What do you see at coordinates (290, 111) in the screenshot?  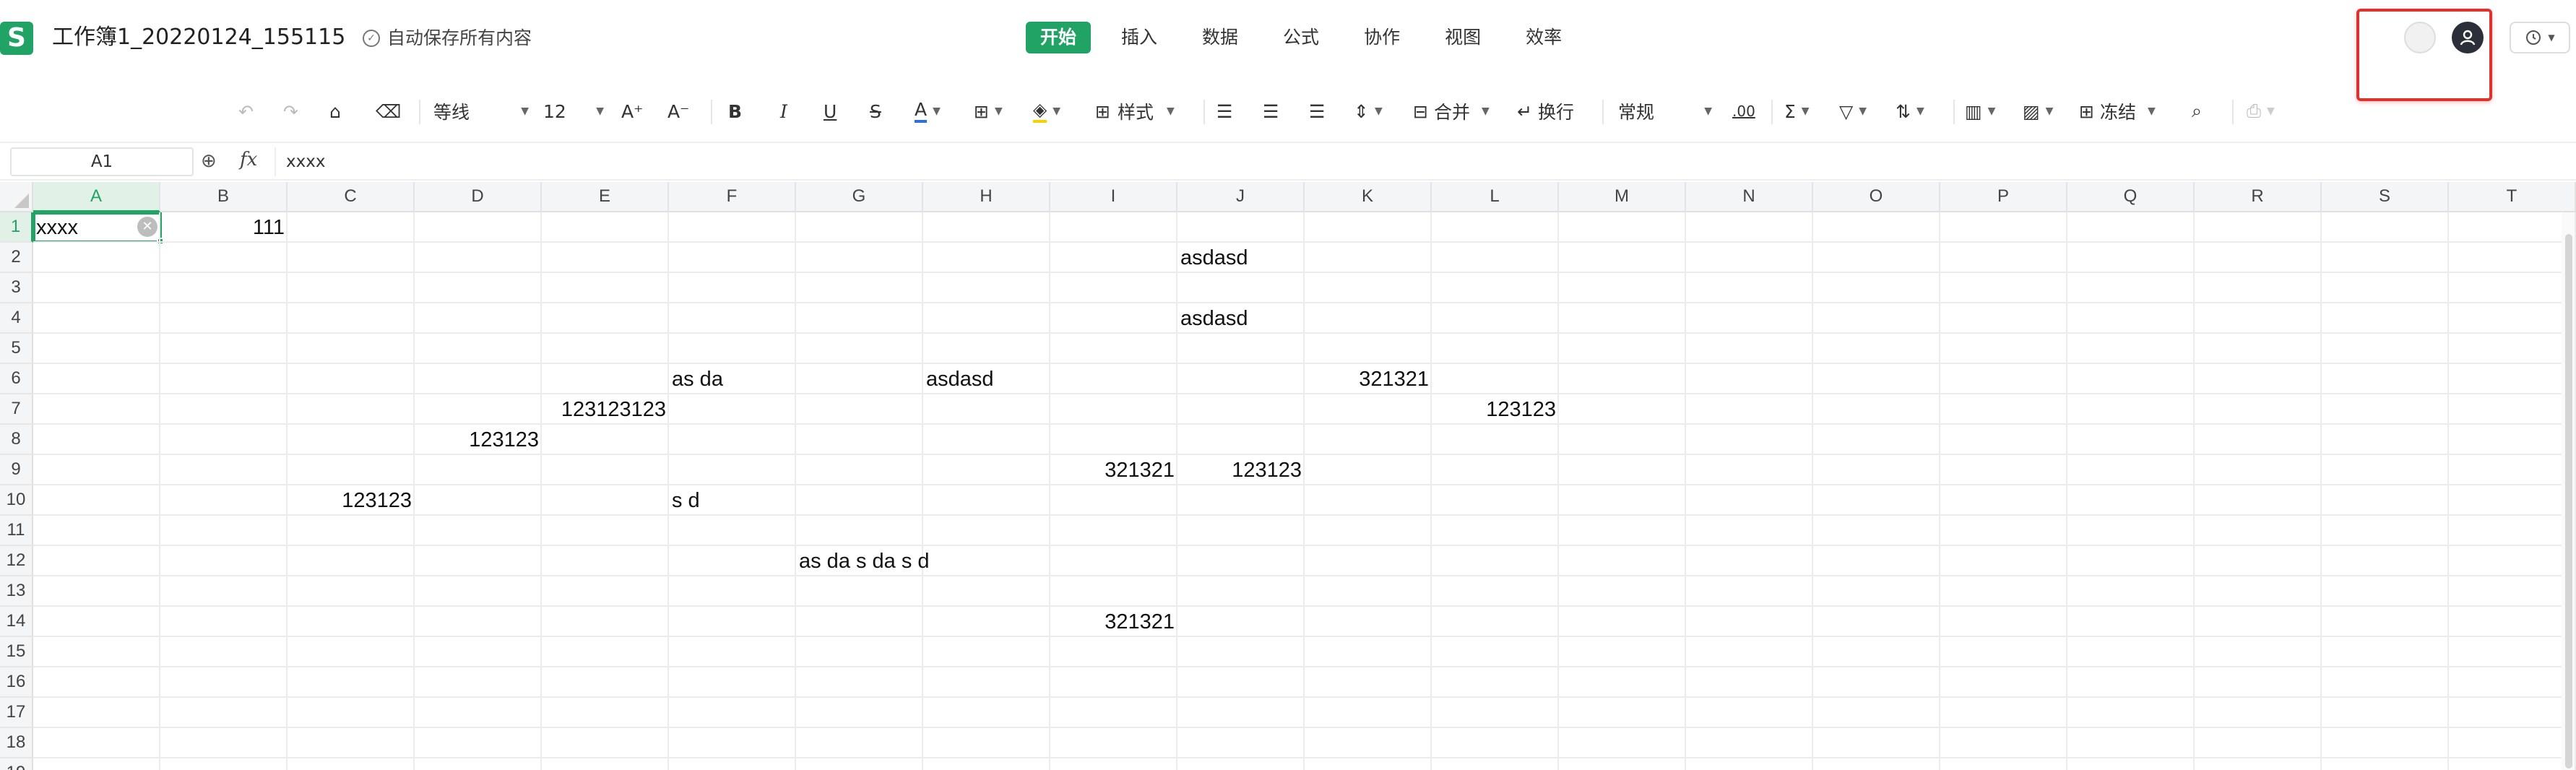 I see `redo-button: ↷` at bounding box center [290, 111].